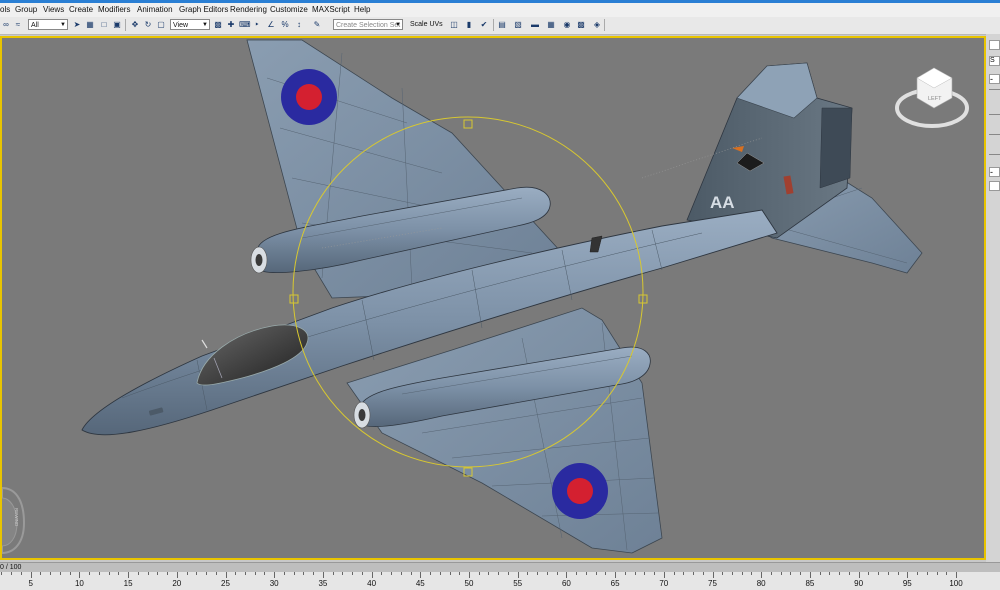  What do you see at coordinates (6, 25) in the screenshot?
I see `link-icon: ∞` at bounding box center [6, 25].